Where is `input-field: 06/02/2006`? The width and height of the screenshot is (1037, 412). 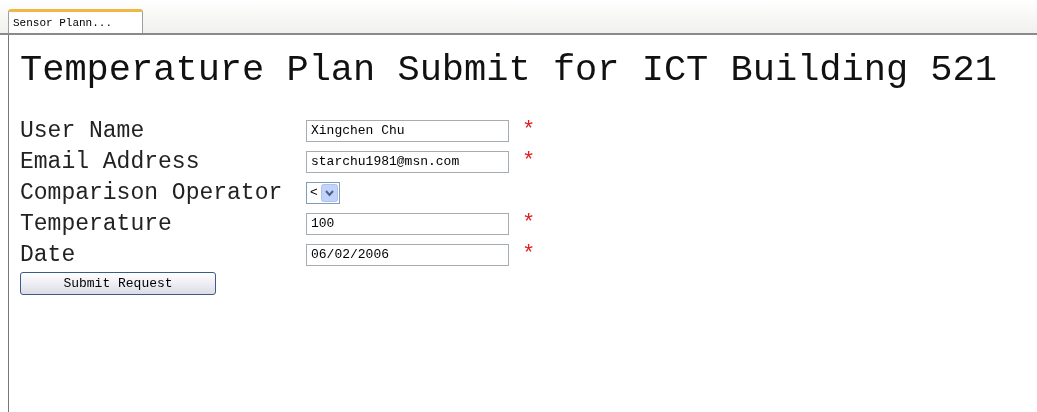 input-field: 06/02/2006 is located at coordinates (407, 254).